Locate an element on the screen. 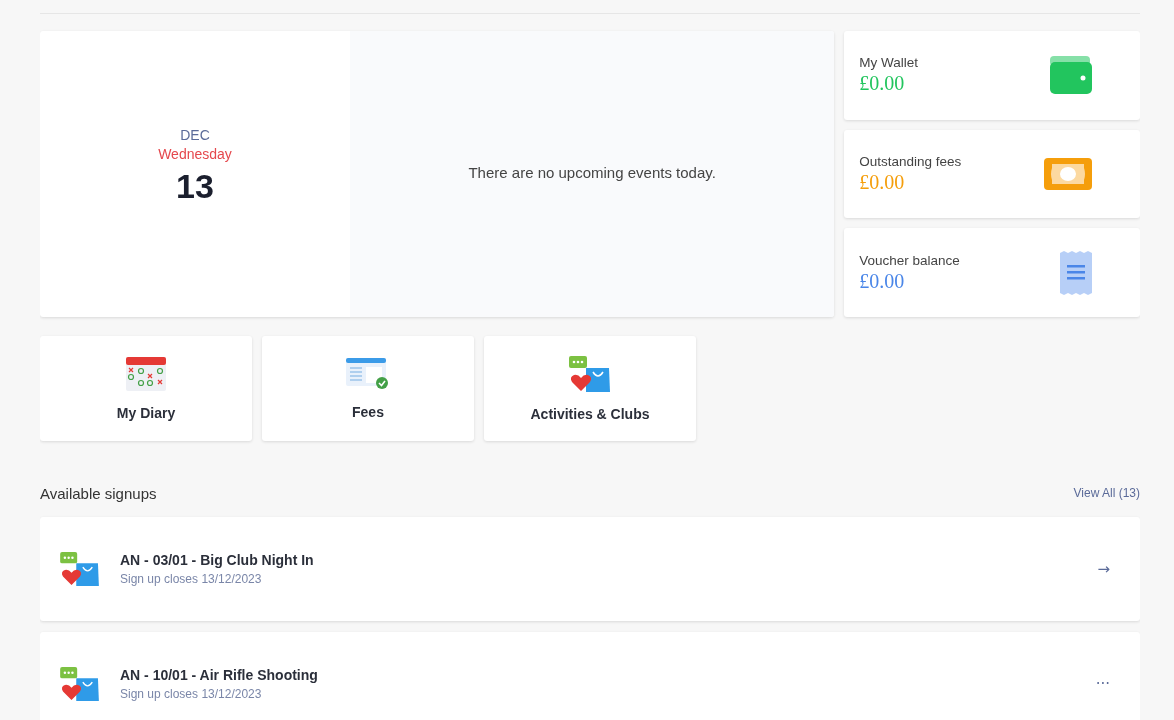 Image resolution: width=1174 pixels, height=720 pixels. balance-card: Outstanding fees £0.00 is located at coordinates (992, 174).